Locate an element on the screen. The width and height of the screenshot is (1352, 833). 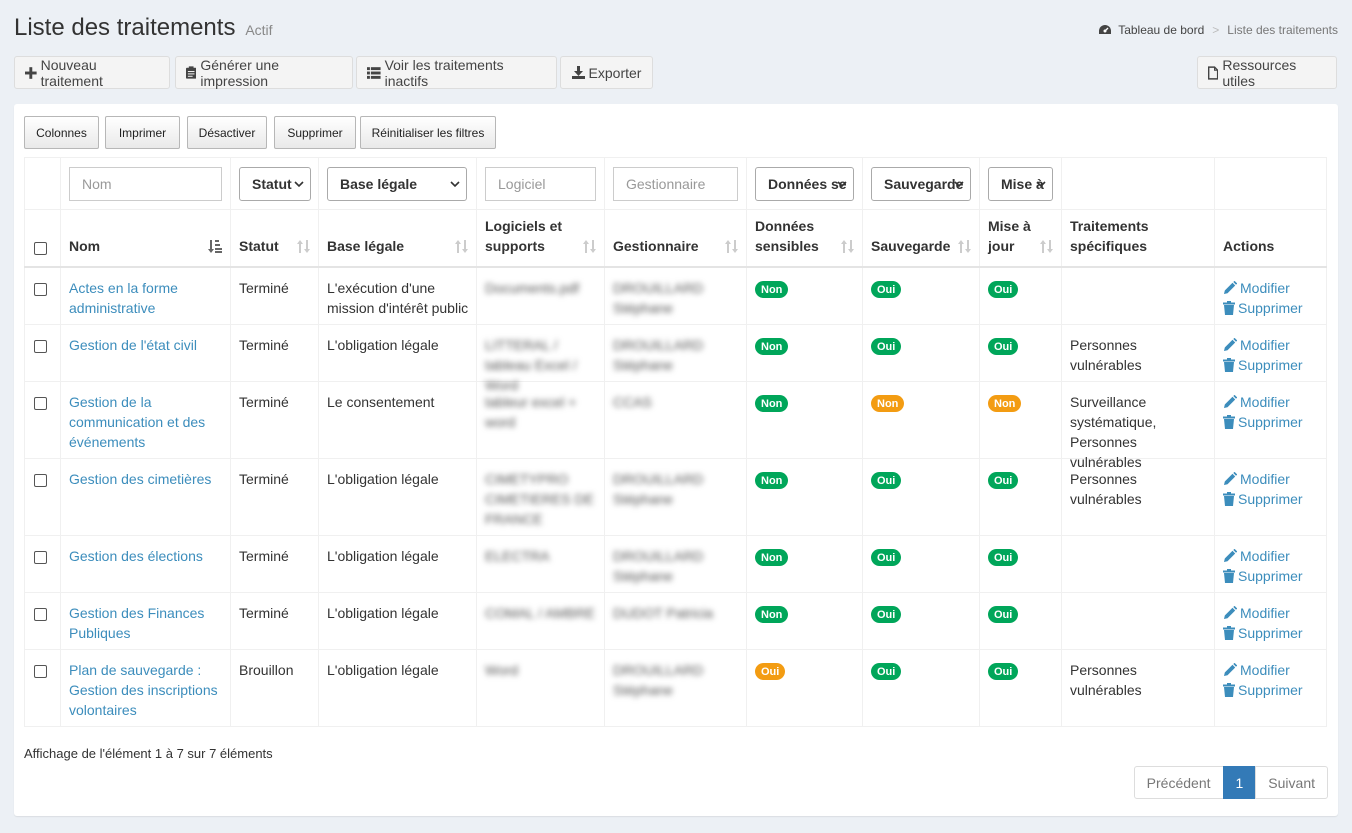
chevron-down-icon is located at coordinates (1041, 184).